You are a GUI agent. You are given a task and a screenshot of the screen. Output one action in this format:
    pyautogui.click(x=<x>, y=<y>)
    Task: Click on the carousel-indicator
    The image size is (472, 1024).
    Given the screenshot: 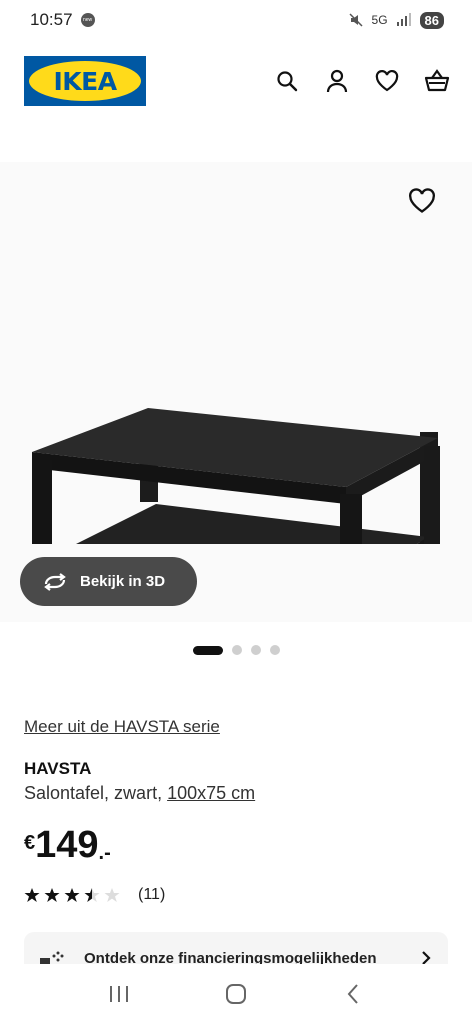 What is the action you would take?
    pyautogui.click(x=236, y=650)
    